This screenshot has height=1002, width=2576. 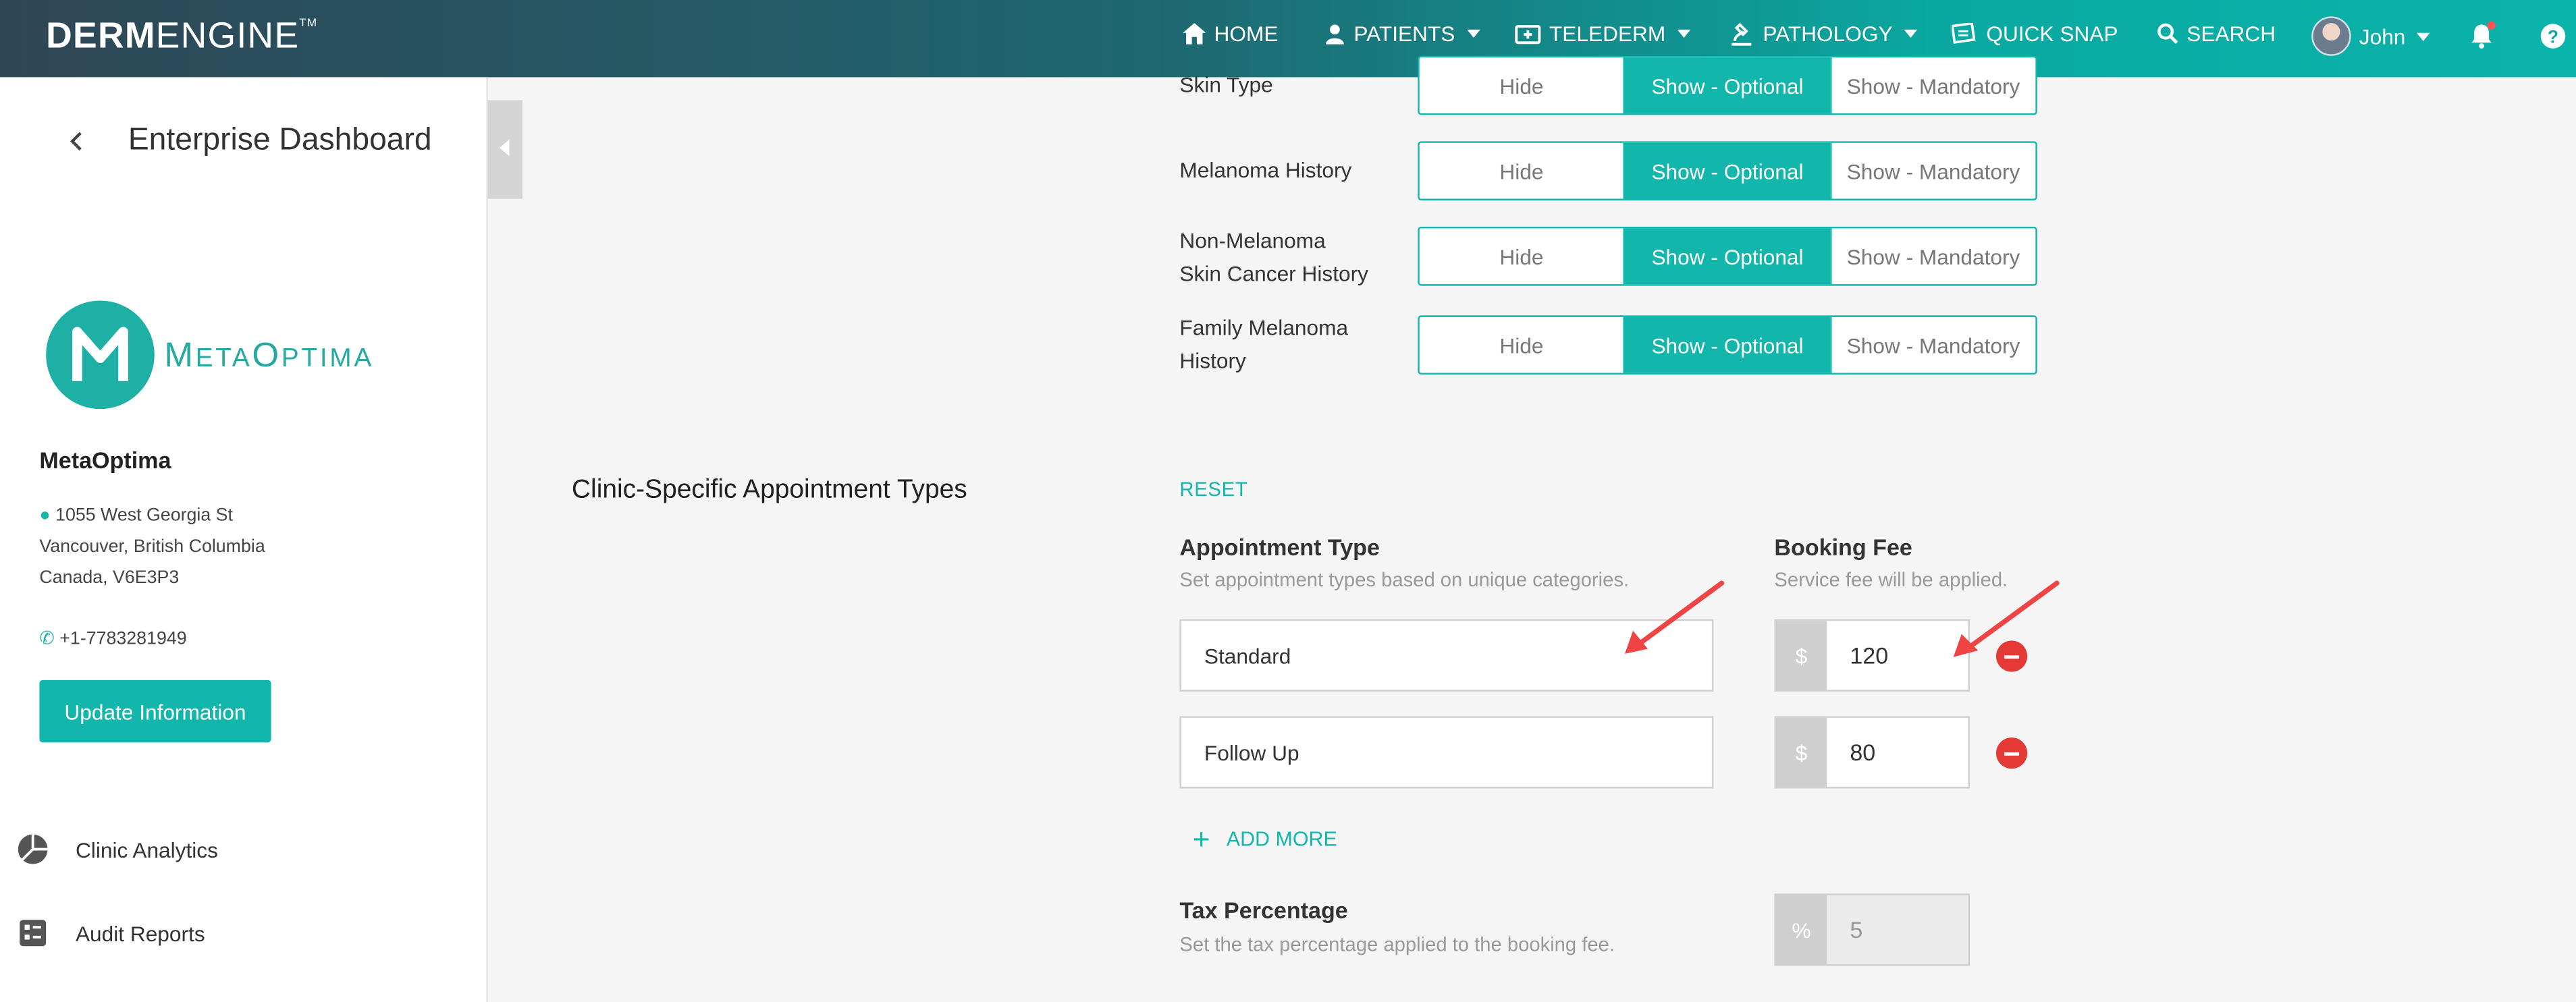 What do you see at coordinates (1898, 752) in the screenshot?
I see `booking-fee-value: 80` at bounding box center [1898, 752].